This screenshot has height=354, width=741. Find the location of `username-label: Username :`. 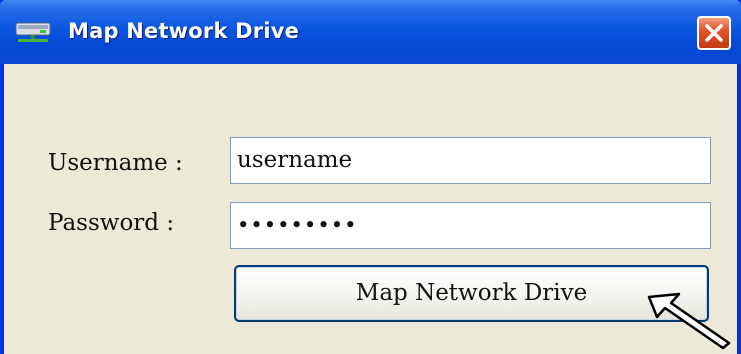

username-label: Username : is located at coordinates (115, 163).